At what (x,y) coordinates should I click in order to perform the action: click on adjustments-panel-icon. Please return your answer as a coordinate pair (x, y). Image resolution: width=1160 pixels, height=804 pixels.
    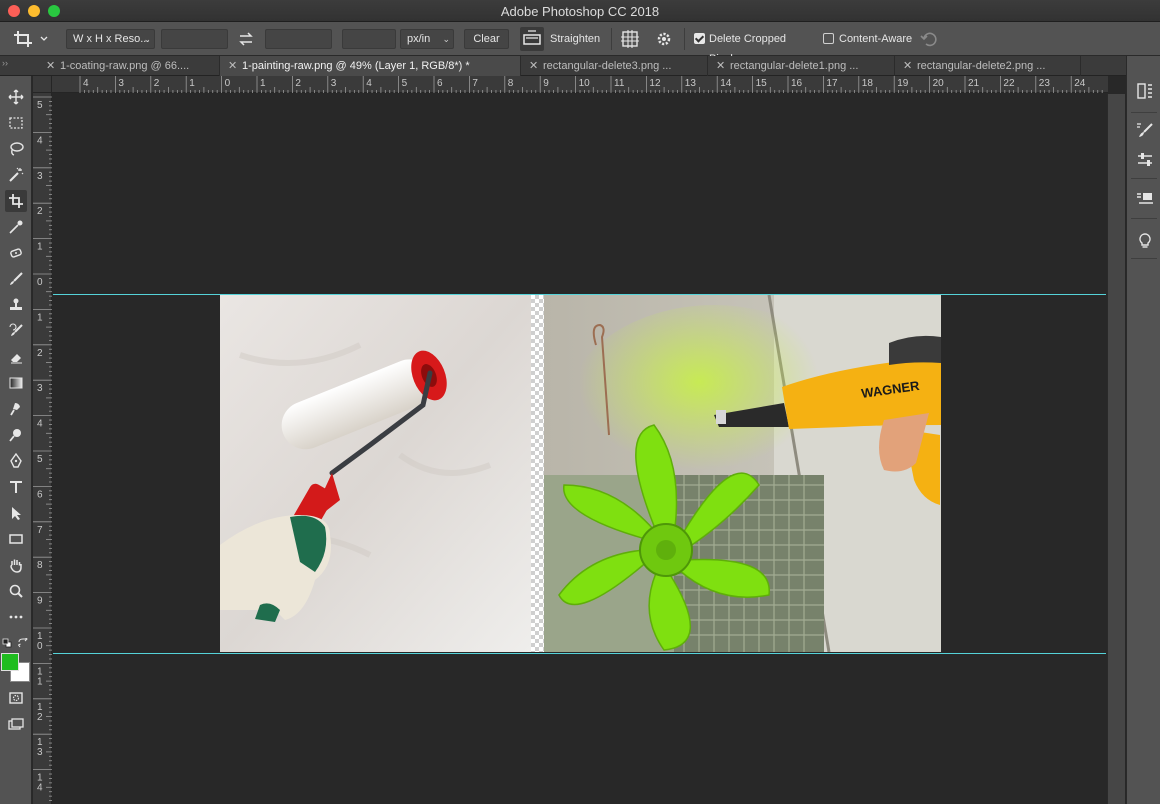
    Looking at the image, I should click on (1145, 160).